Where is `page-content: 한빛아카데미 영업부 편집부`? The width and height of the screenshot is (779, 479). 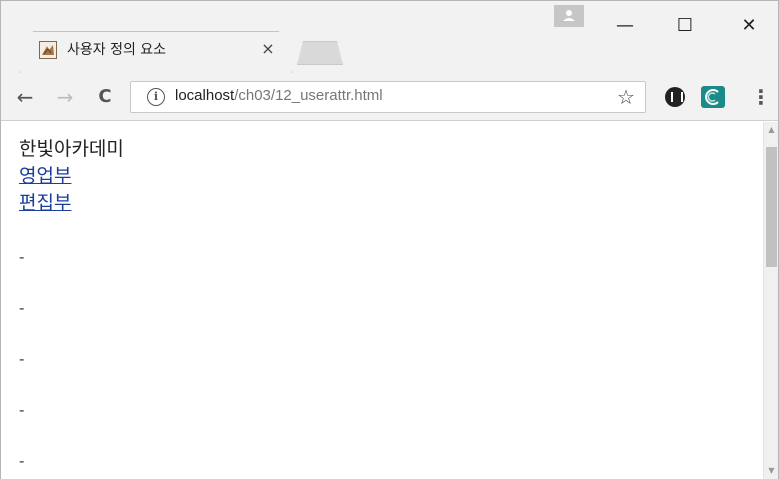
page-content: 한빛아카데미 영업부 편집부 is located at coordinates (71, 176).